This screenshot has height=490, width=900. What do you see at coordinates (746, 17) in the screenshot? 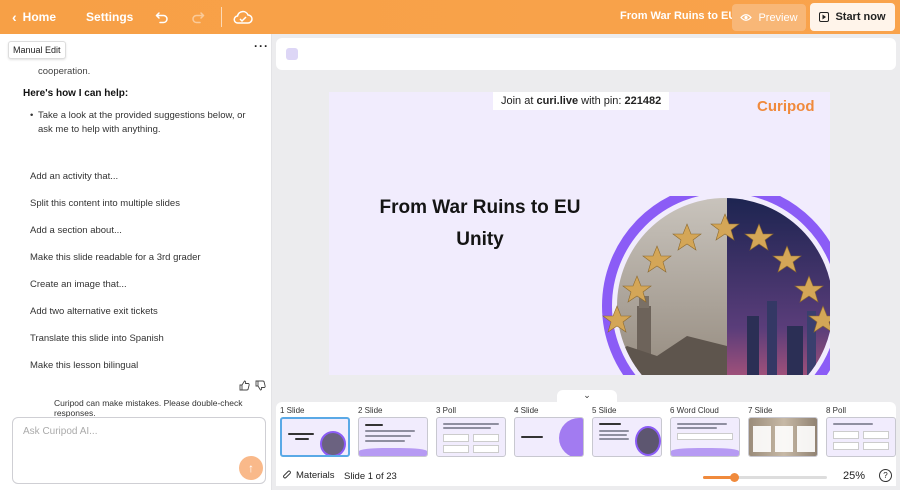
I see `eye-icon` at bounding box center [746, 17].